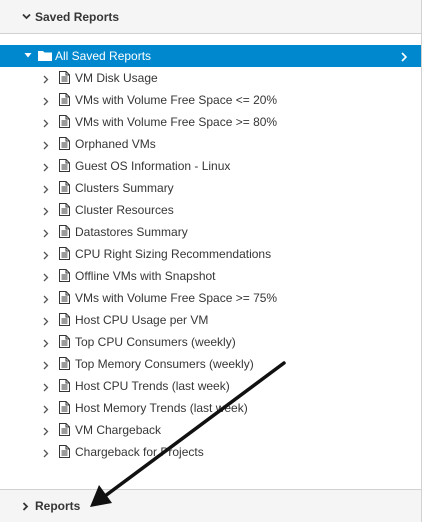 This screenshot has height=522, width=422. Describe the element at coordinates (210, 452) in the screenshot. I see `tree-node-report: Chargeback for Projects` at that location.